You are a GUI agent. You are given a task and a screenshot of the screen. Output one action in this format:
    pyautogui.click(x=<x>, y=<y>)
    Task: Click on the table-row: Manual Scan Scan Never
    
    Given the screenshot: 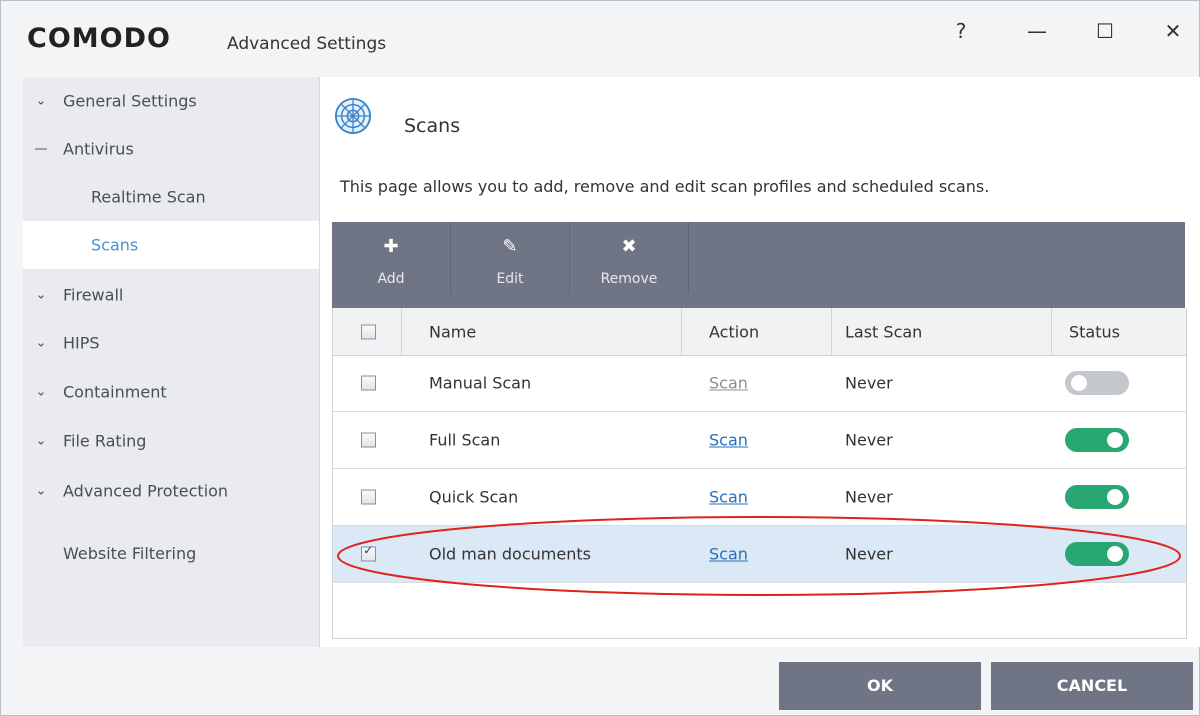 What is the action you would take?
    pyautogui.click(x=759, y=383)
    